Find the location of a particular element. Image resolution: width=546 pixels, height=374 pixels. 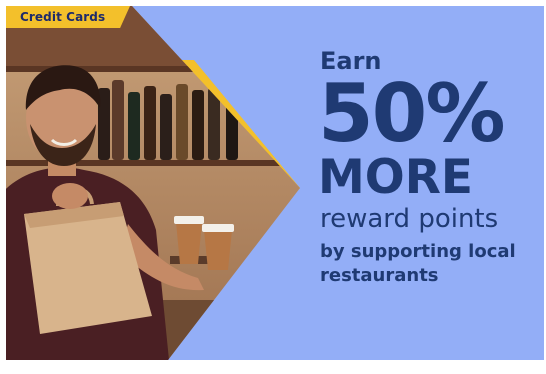

credit-cards-tag: Credit Cards is located at coordinates (68, 17).